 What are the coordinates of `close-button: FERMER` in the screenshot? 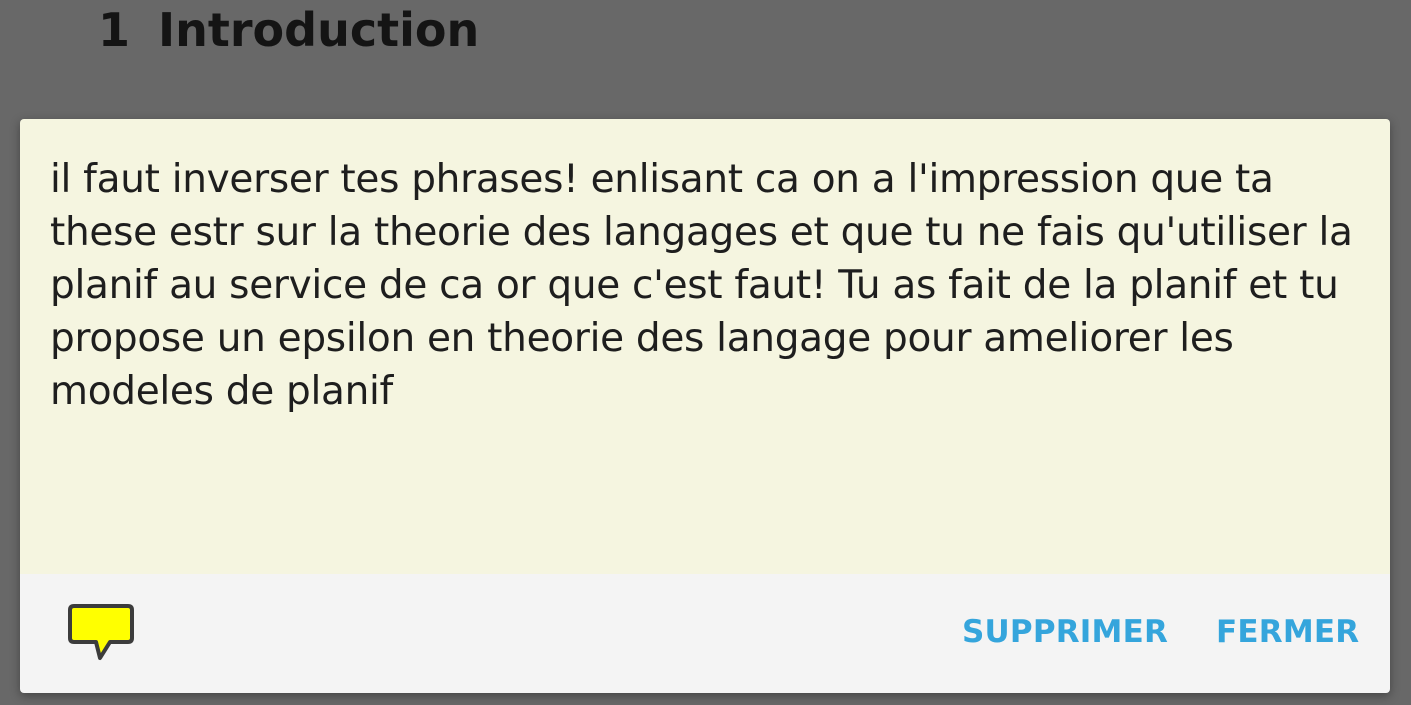 It's located at (1287, 632).